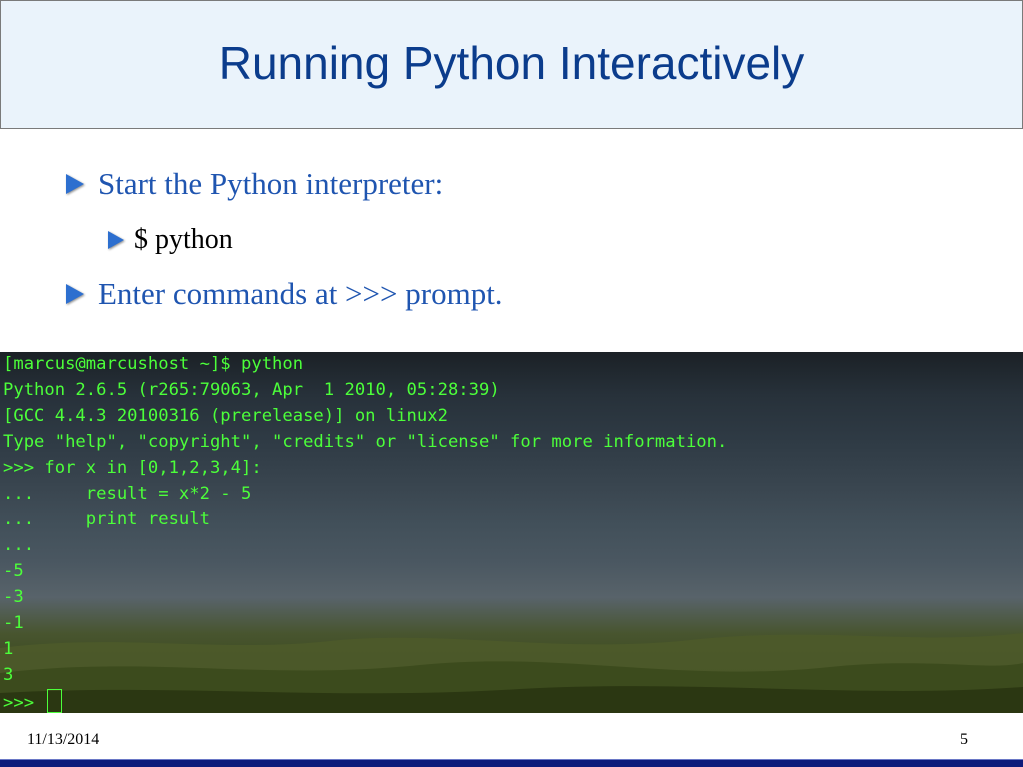  Describe the element at coordinates (55, 700) in the screenshot. I see `block-cursor-icon` at that location.